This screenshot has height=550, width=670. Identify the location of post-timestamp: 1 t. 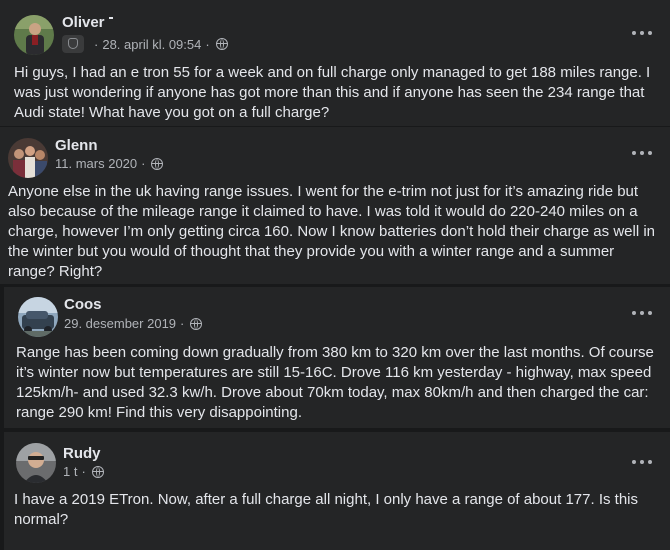
(70, 471).